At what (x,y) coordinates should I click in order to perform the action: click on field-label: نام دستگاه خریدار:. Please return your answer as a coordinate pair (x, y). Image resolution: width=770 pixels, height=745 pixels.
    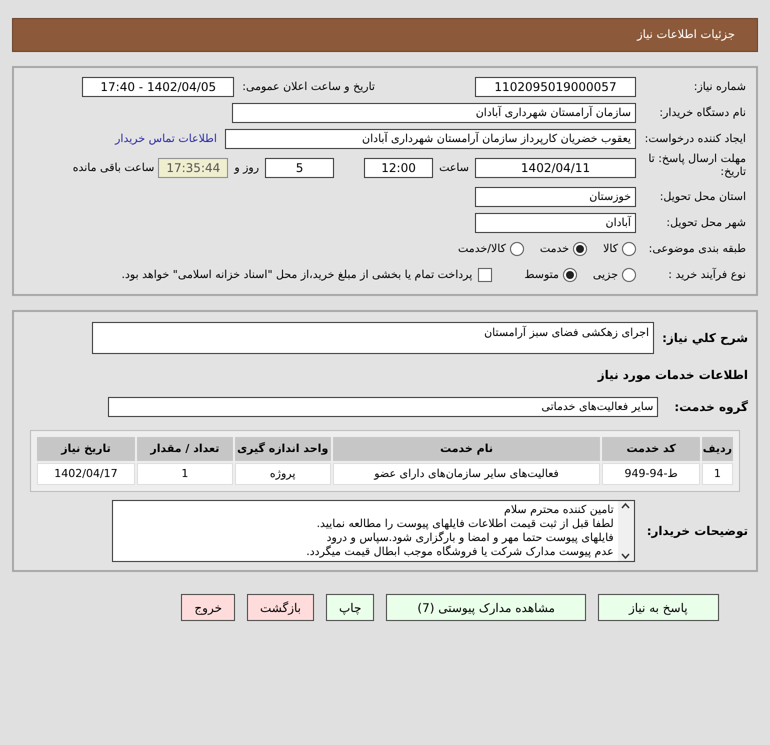
    Looking at the image, I should click on (702, 112).